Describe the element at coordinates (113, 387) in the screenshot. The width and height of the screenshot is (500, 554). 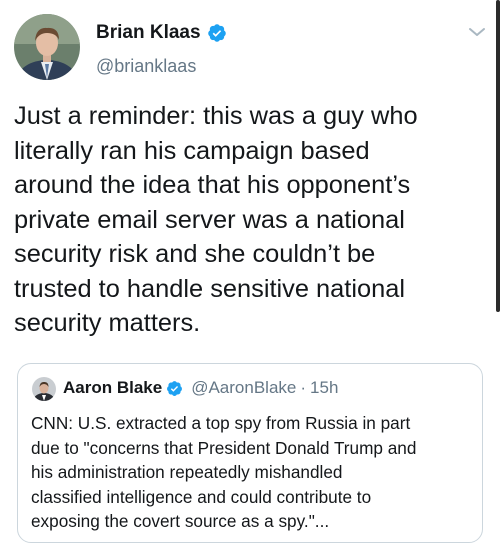
I see `quoted-author-name: Aaron Blake` at that location.